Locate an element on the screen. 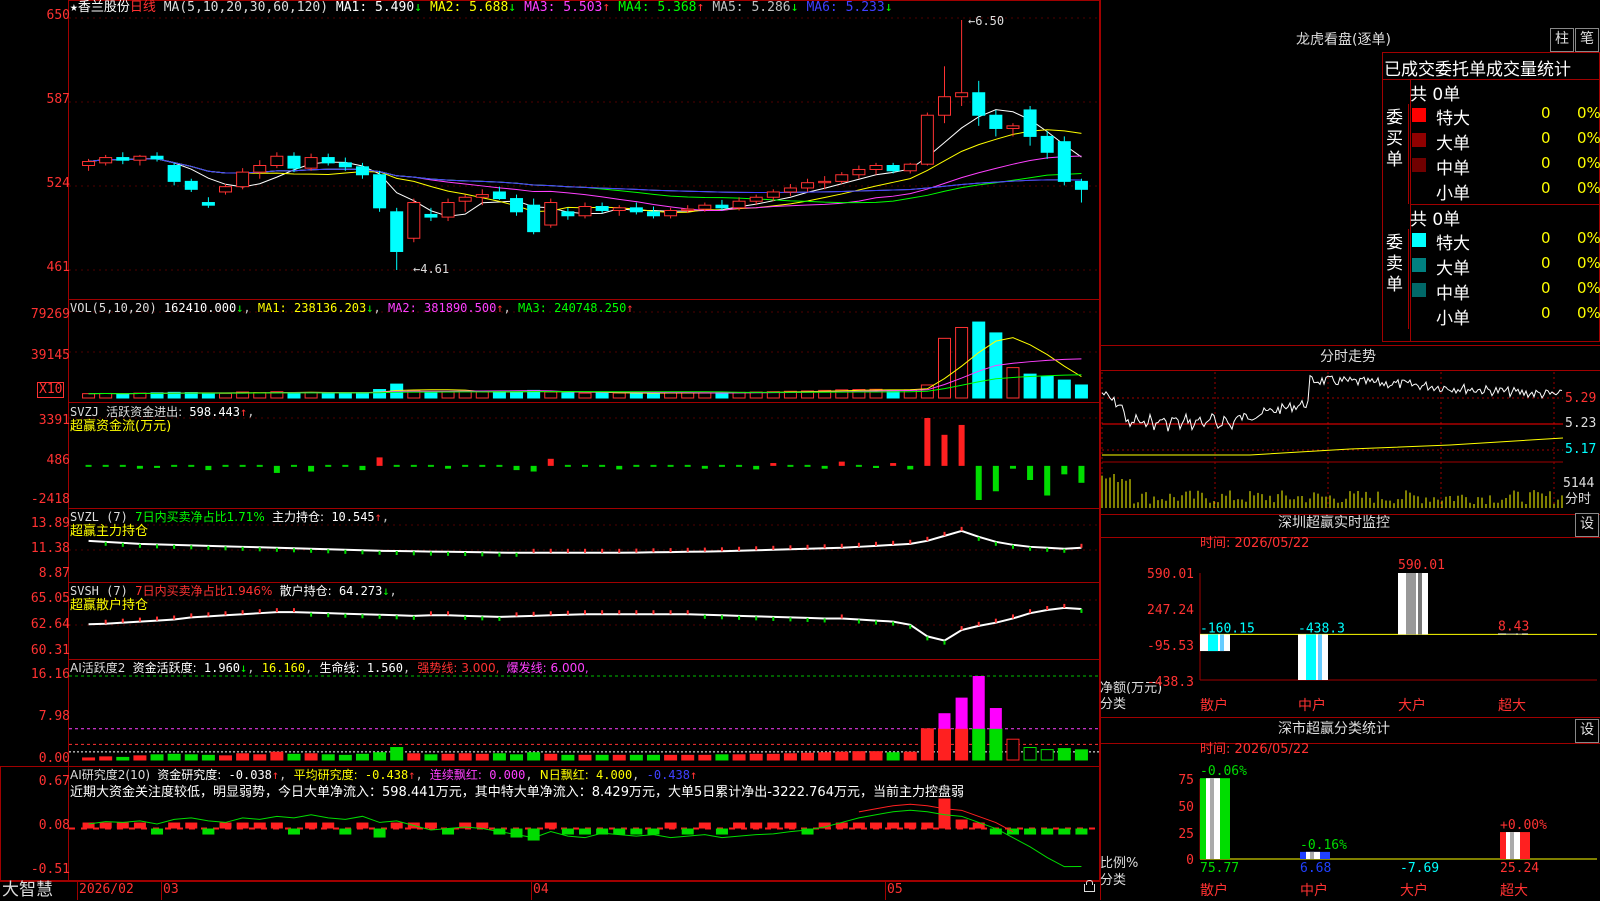 The image size is (1600, 901). szc-value-label: 25.24 is located at coordinates (1519, 868).